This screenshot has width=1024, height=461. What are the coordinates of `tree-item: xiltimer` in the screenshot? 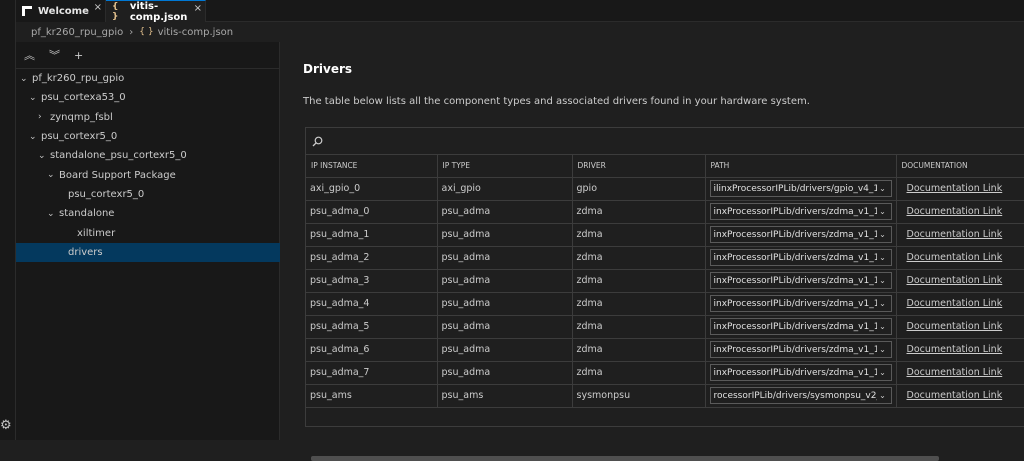 It's located at (148, 232).